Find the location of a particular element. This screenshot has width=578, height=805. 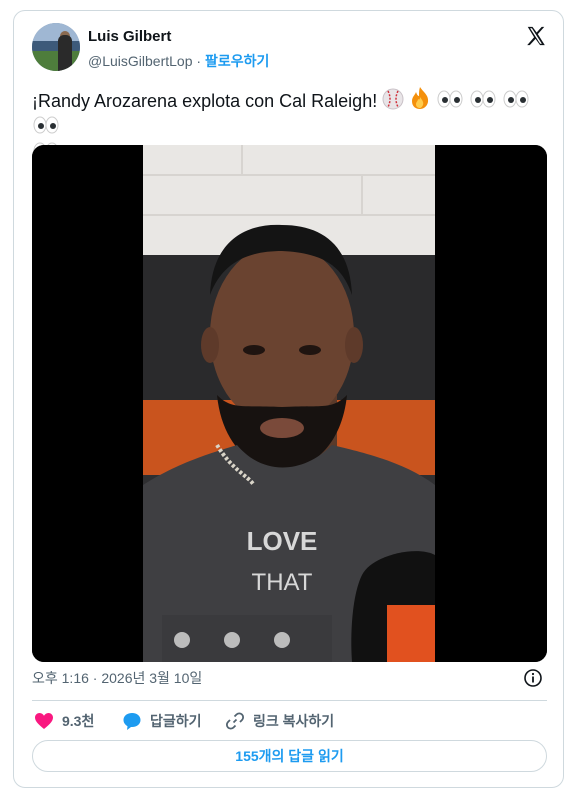

heart-icon is located at coordinates (44, 721).